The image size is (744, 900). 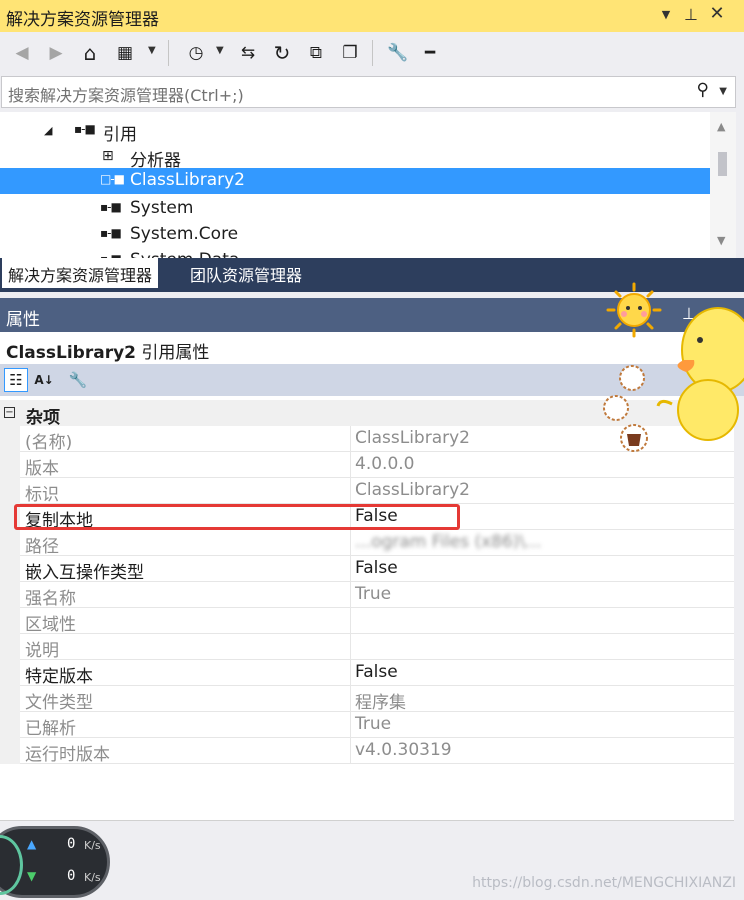 I want to click on alphabetical-sort-icon: A↓, so click(x=44, y=380).